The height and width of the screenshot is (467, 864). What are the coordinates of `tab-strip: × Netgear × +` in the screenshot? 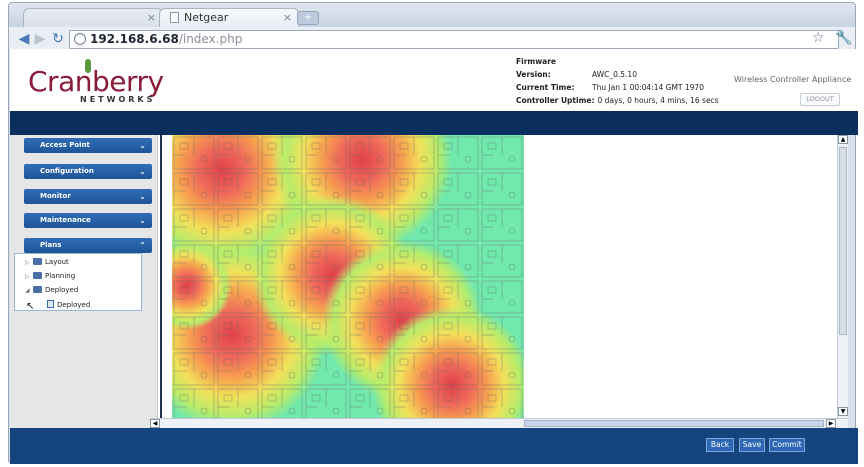 It's located at (432, 15).